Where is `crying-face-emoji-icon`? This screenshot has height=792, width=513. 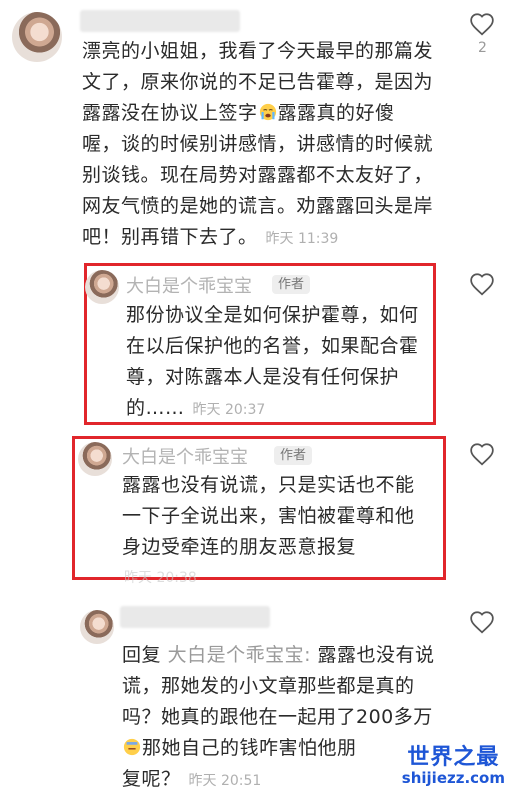
crying-face-emoji-icon is located at coordinates (267, 112).